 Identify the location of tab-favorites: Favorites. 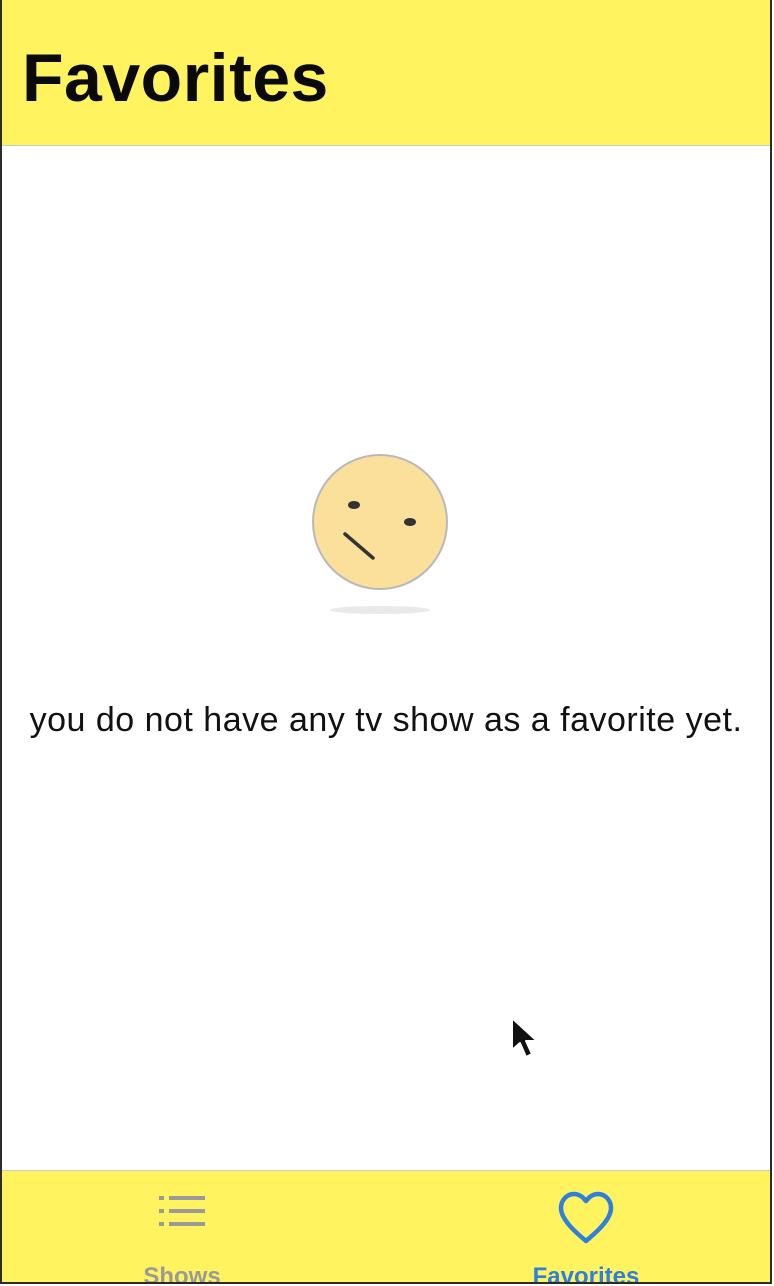
(586, 1227).